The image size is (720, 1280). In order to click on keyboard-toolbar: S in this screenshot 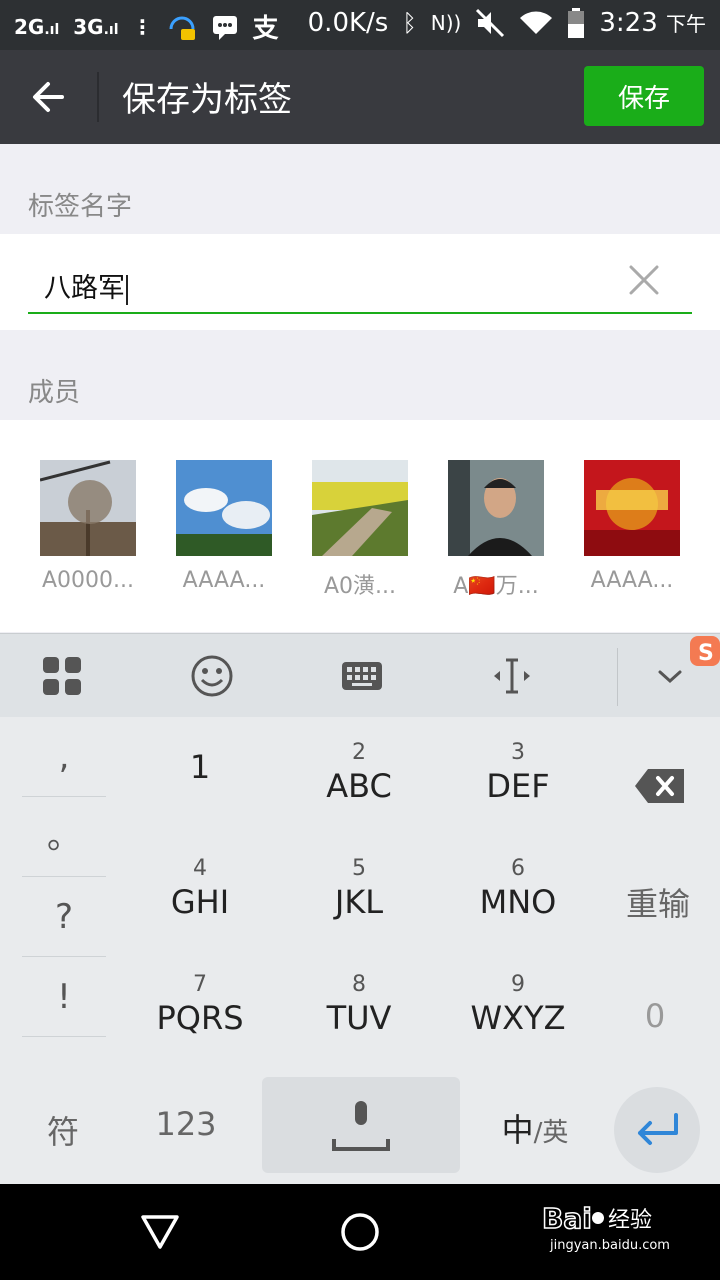, I will do `click(360, 675)`.